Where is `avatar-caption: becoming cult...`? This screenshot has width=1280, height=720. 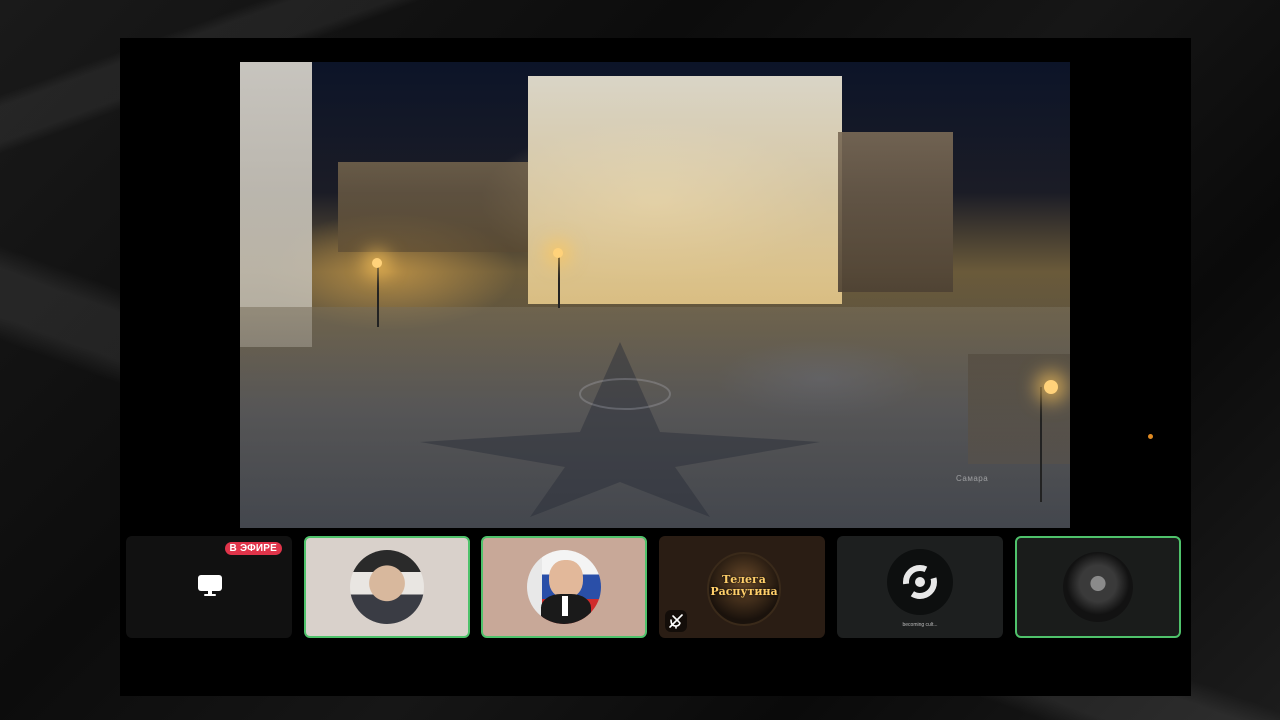 avatar-caption: becoming cult... is located at coordinates (920, 625).